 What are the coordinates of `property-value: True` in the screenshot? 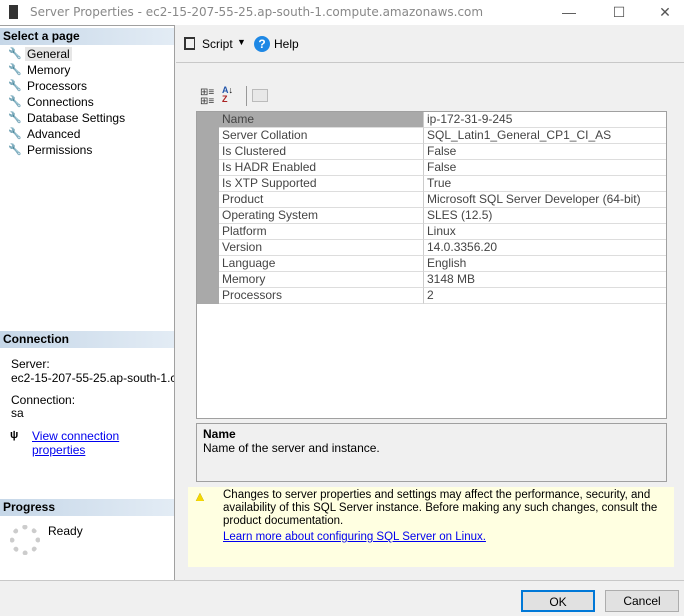 It's located at (545, 184).